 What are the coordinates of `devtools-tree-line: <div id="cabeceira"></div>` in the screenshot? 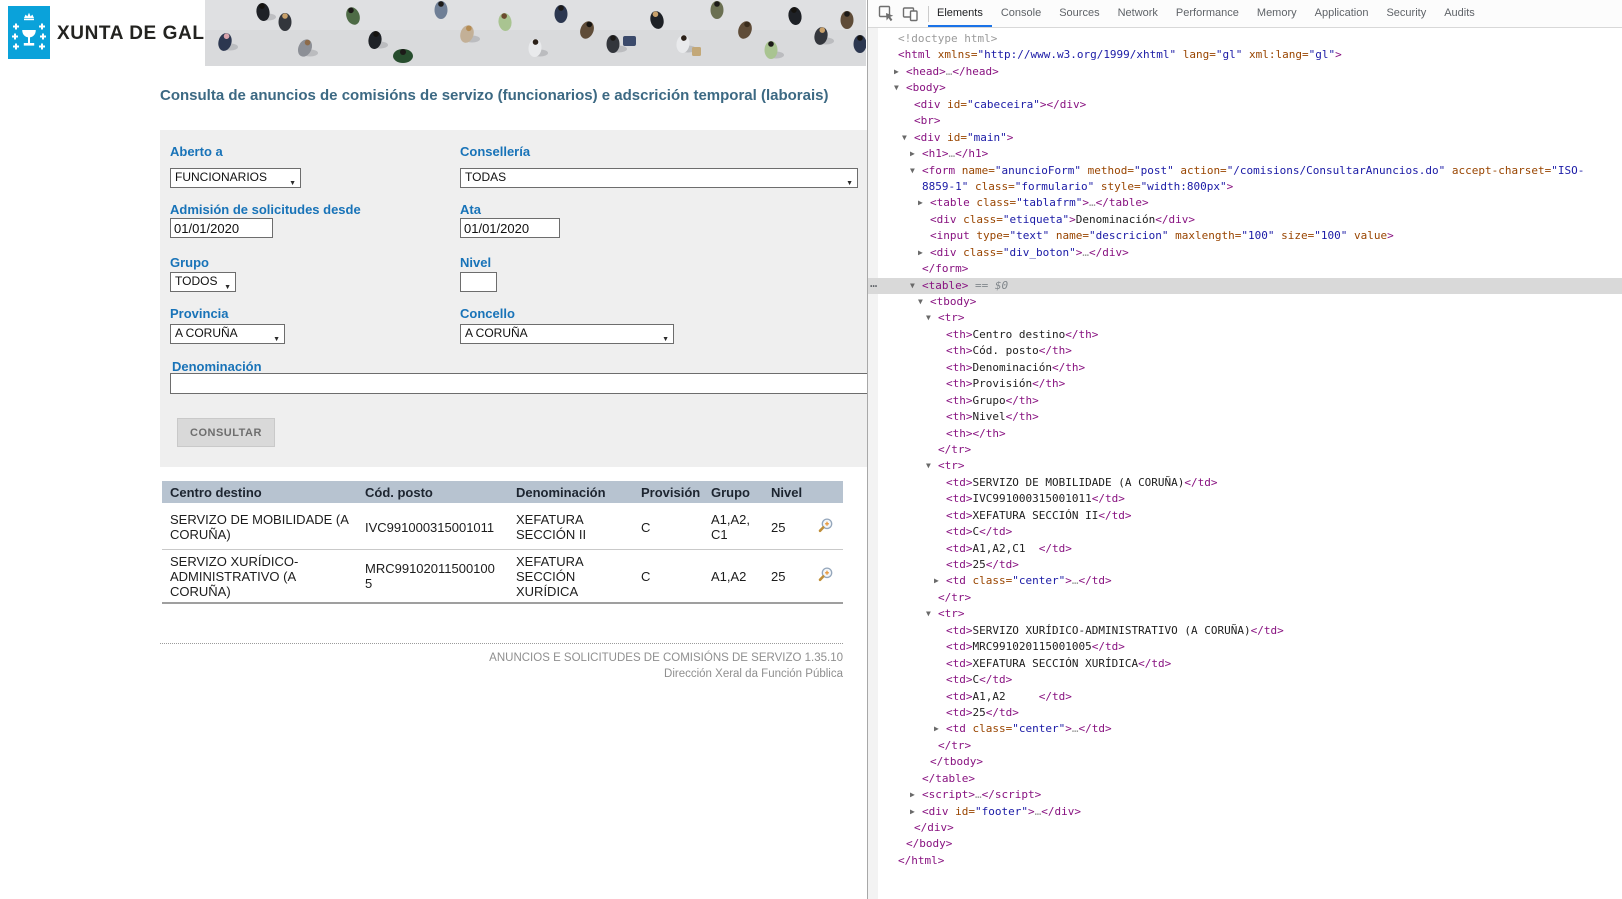 It's located at (1245, 105).